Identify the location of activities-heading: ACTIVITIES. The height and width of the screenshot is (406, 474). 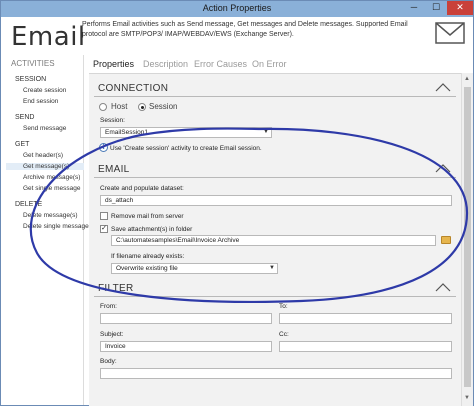
(33, 63).